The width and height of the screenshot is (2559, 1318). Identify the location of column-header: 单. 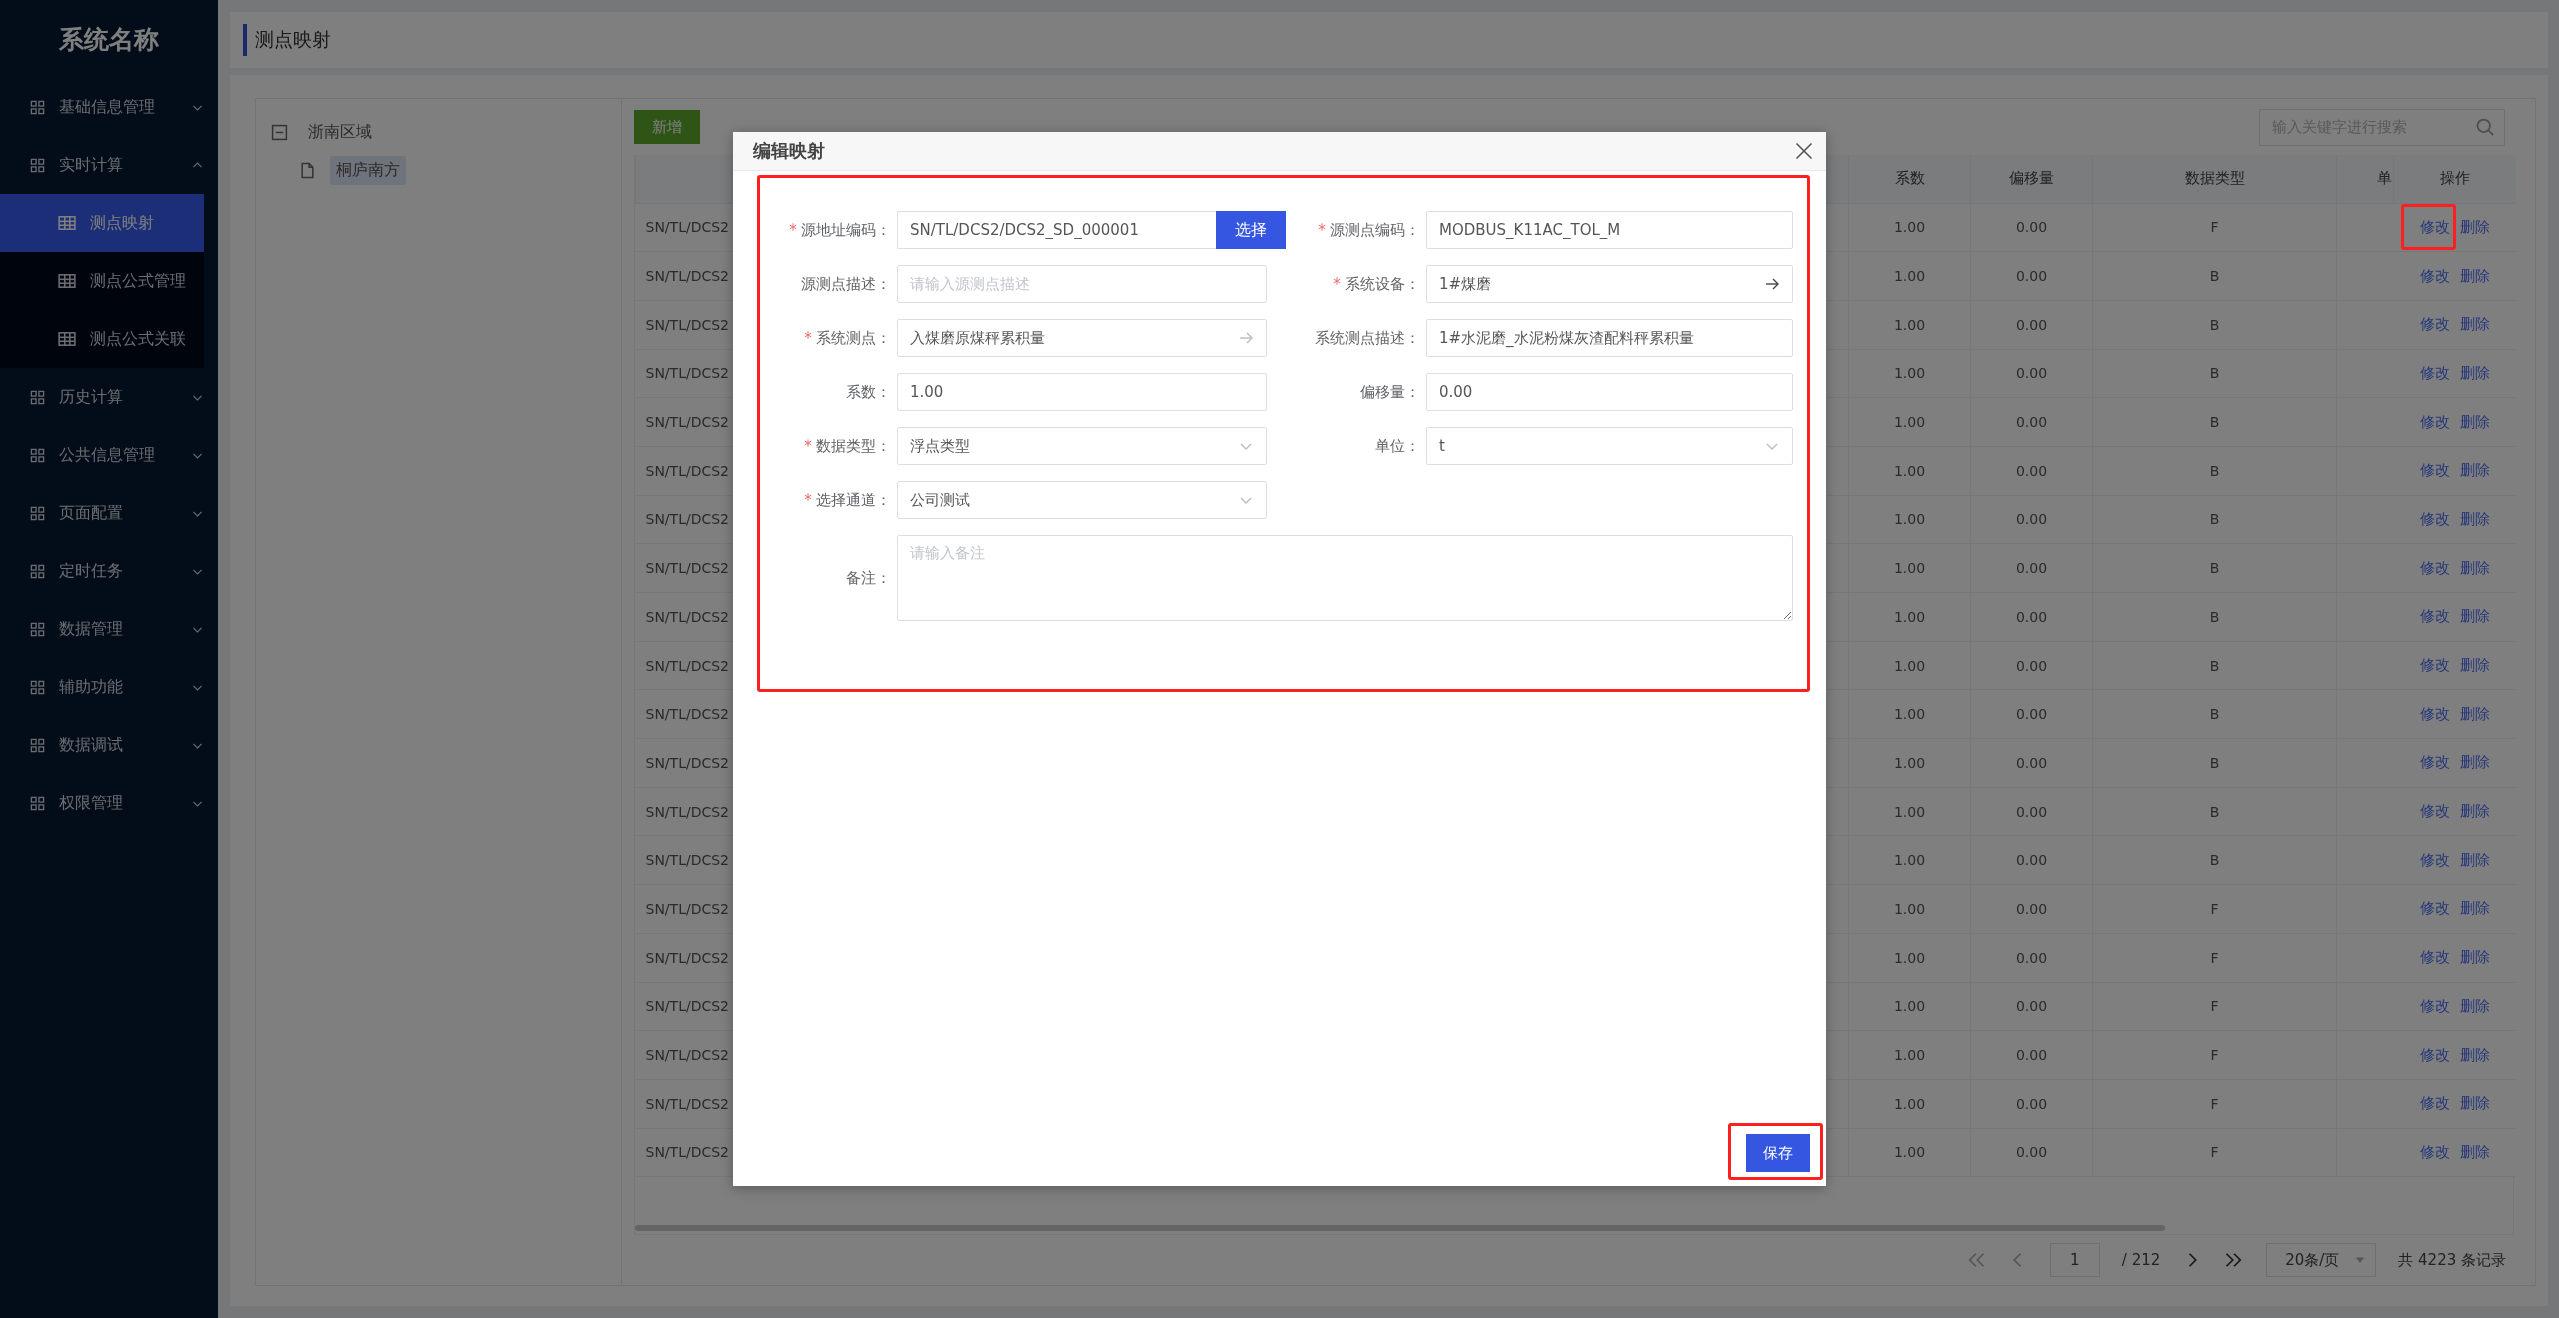
(2365, 179).